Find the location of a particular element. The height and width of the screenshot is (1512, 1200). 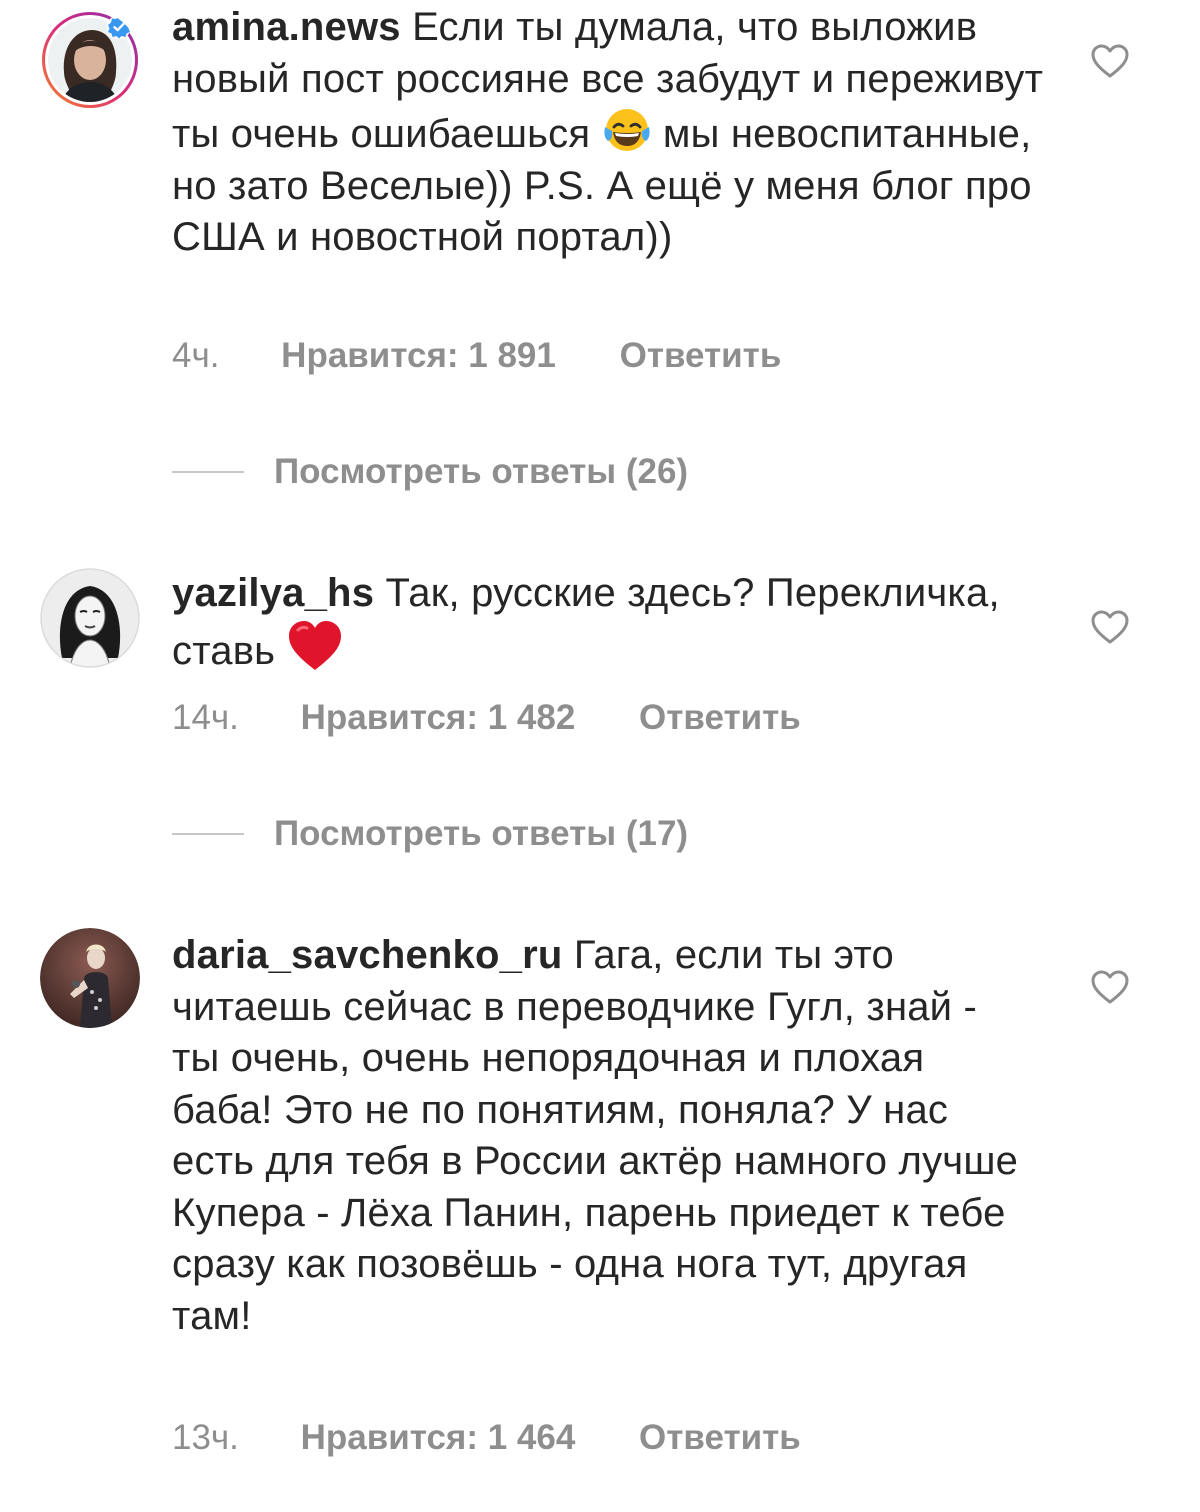

view-replies-button: Посмотреть ответы (17) is located at coordinates (430, 834).